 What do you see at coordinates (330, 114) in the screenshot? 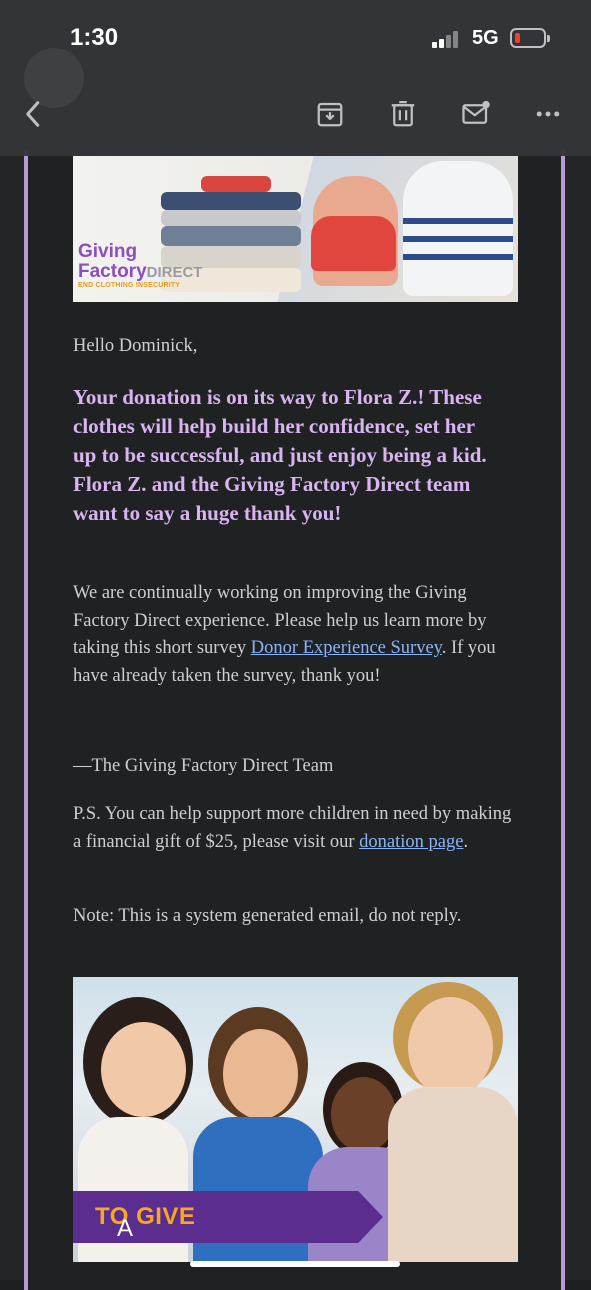
I see `archive-icon` at bounding box center [330, 114].